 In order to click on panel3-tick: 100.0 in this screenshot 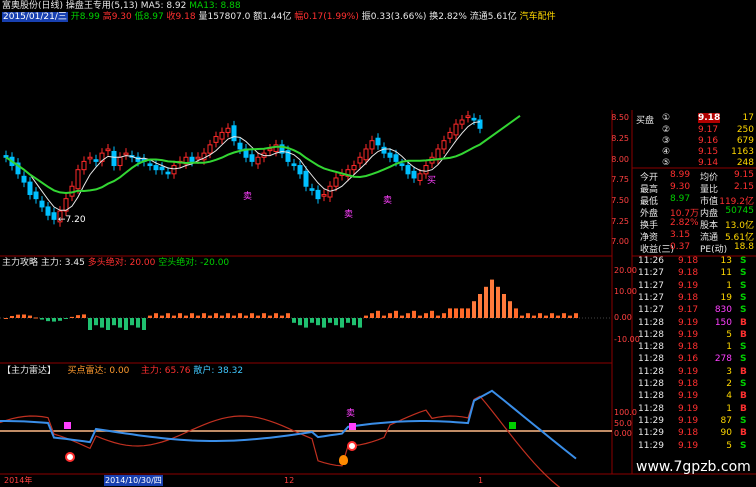, I will do `click(625, 412)`.